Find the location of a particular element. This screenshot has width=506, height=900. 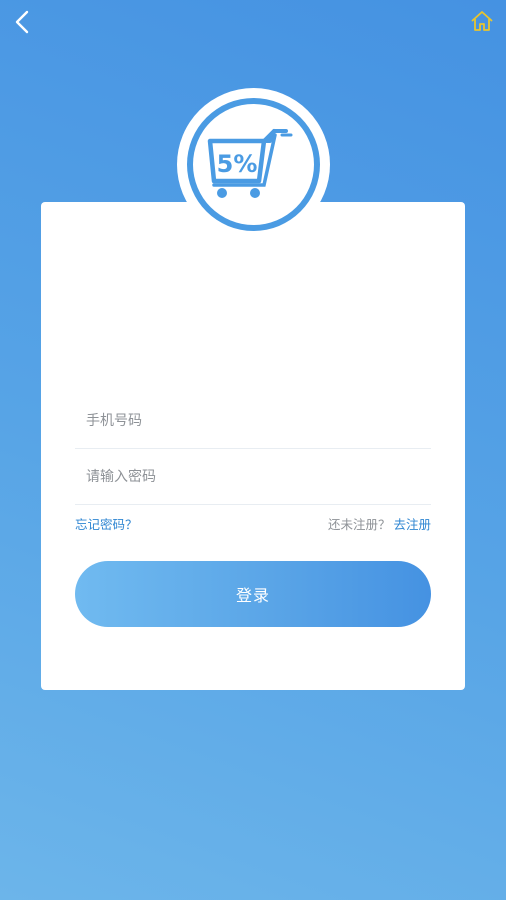

register-prompt: 还未注册？ 去注册 is located at coordinates (379, 523).